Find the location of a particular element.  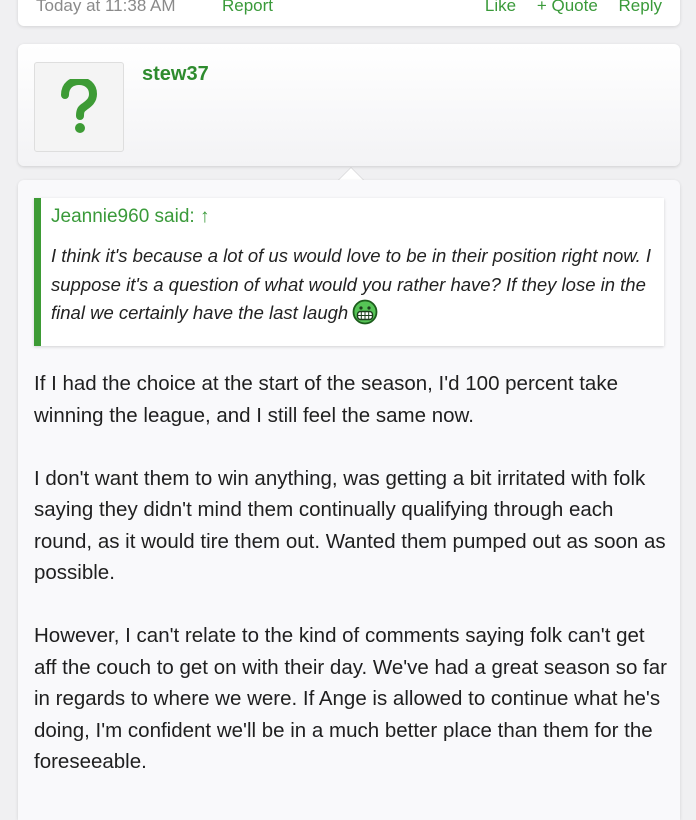

reply-link: Reply is located at coordinates (640, 7).